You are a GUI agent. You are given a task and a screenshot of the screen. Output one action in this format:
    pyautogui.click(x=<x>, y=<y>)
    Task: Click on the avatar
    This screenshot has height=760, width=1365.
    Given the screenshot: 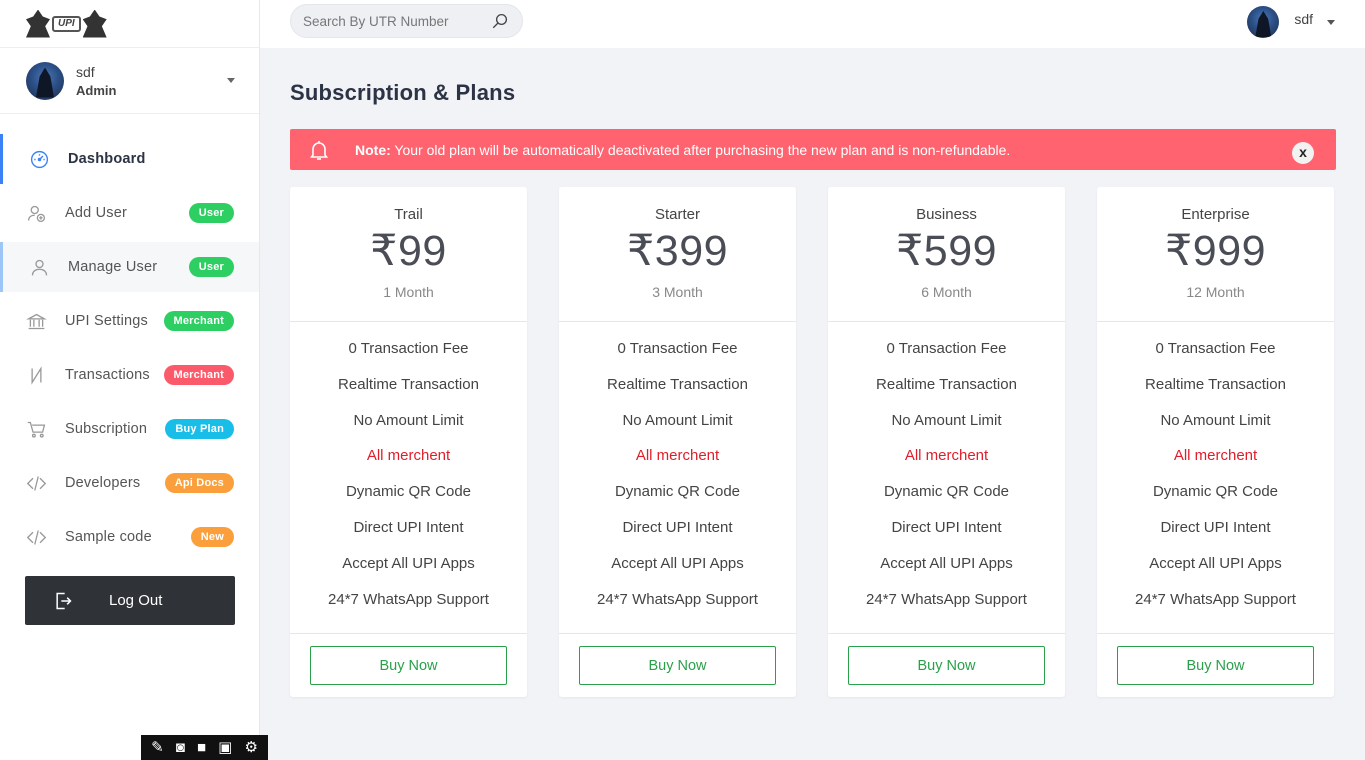 What is the action you would take?
    pyautogui.click(x=45, y=80)
    